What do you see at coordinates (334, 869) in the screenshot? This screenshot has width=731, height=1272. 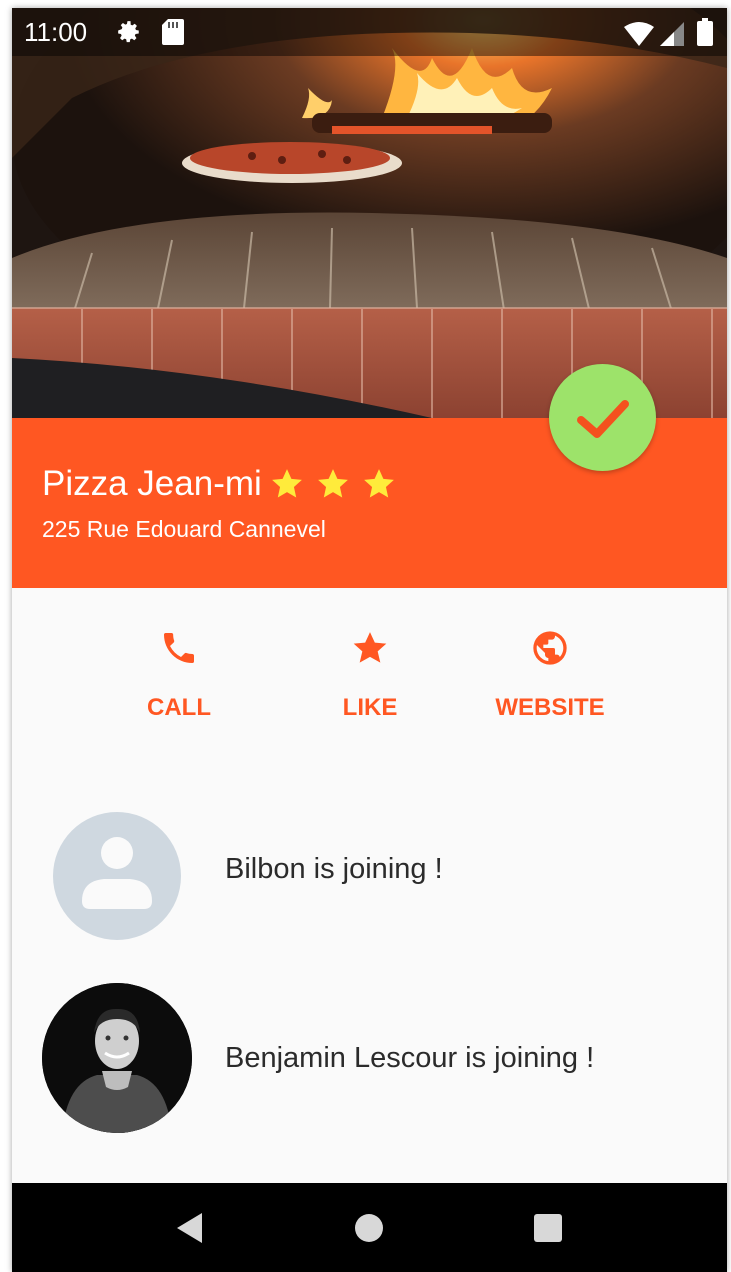 I see `joiner-text: Bilbon is joining !` at bounding box center [334, 869].